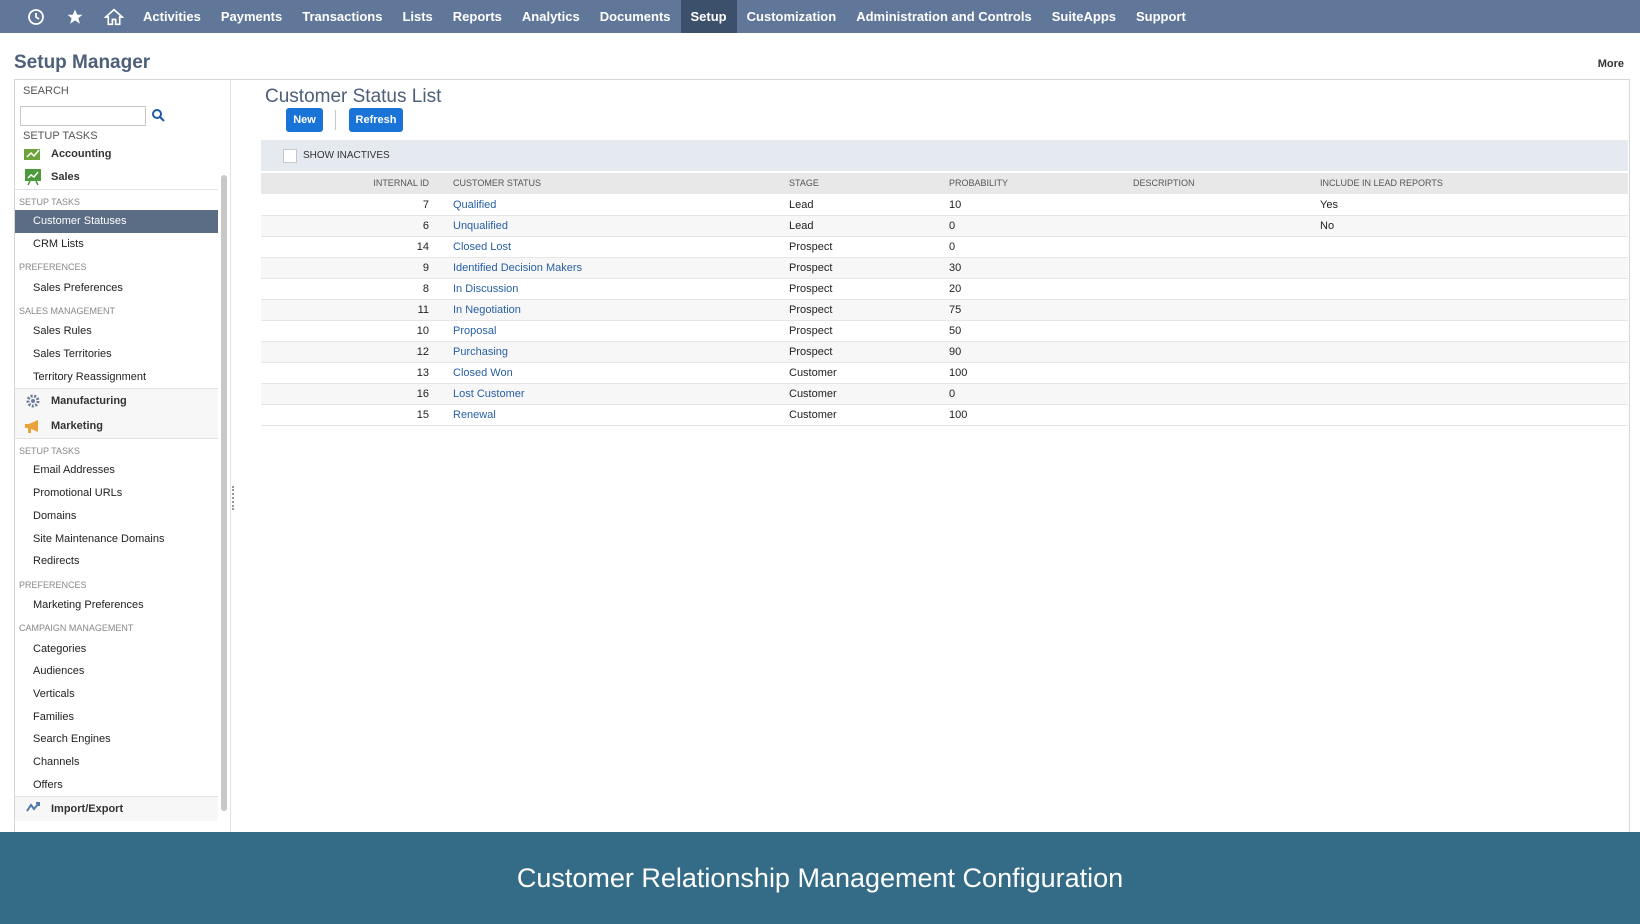 The height and width of the screenshot is (924, 1640). Describe the element at coordinates (116, 694) in the screenshot. I see `sidebar-item-verticals: Verticals` at that location.